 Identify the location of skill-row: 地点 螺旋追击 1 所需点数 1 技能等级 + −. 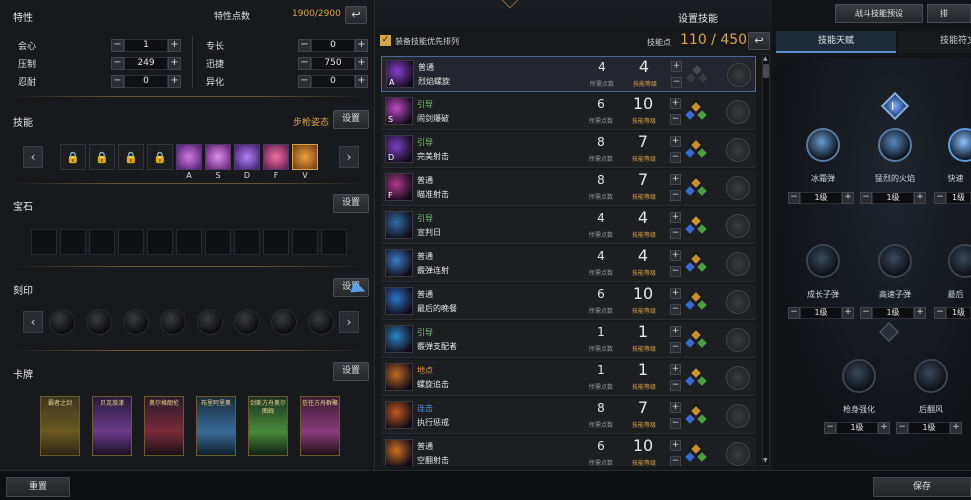
(568, 378).